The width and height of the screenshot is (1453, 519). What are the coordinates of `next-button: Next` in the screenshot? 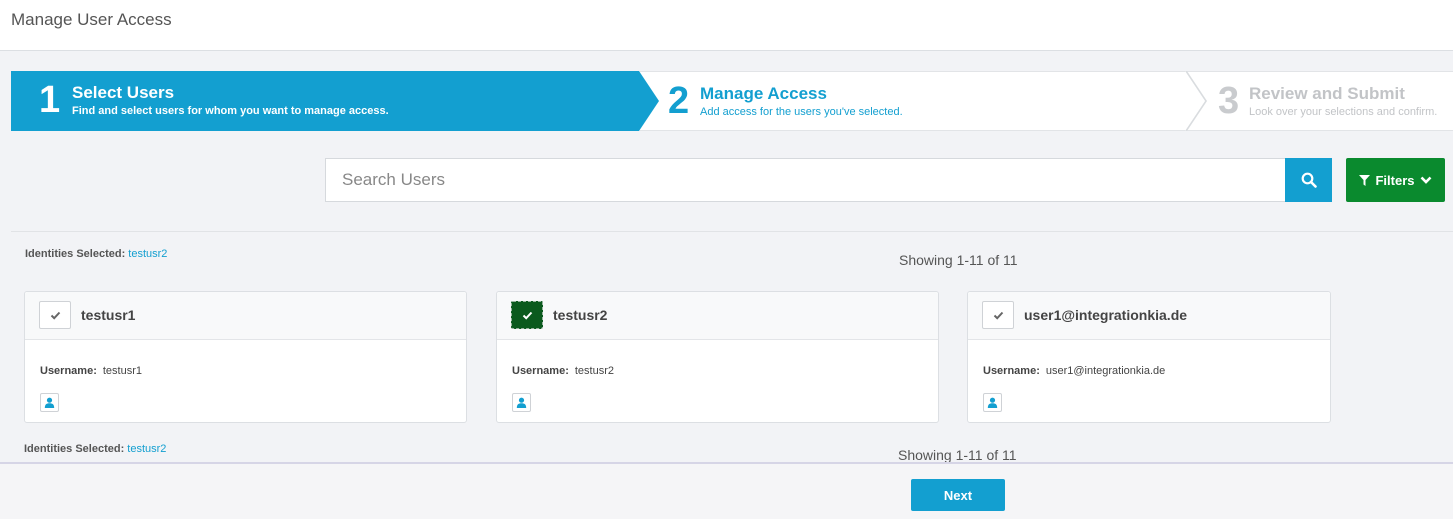 It's located at (958, 495).